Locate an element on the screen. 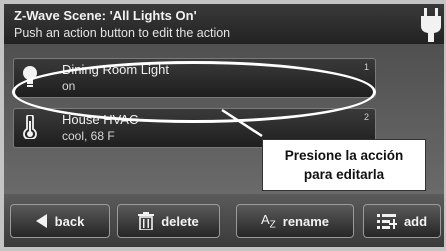 The height and width of the screenshot is (251, 446). rename-button: AZ rename is located at coordinates (295, 221).